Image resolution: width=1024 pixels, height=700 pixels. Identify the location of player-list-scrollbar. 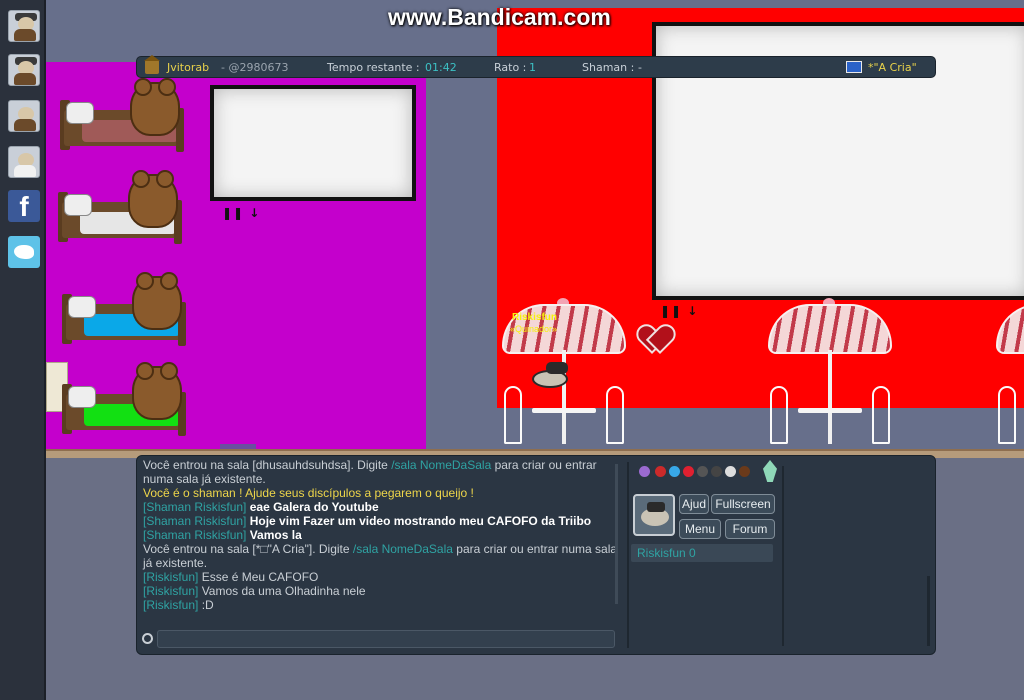
(928, 611).